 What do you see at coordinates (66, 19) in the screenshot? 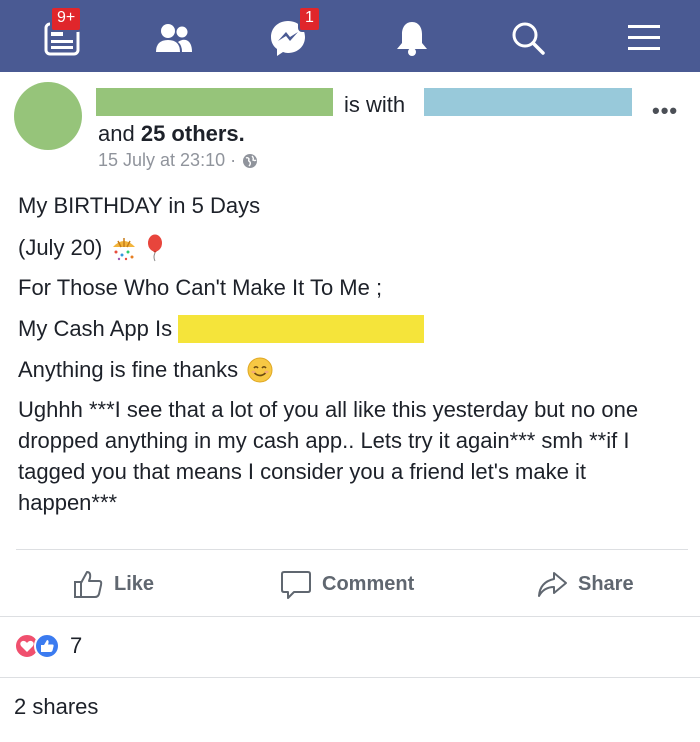
I see `notifications-badge: 9+` at bounding box center [66, 19].